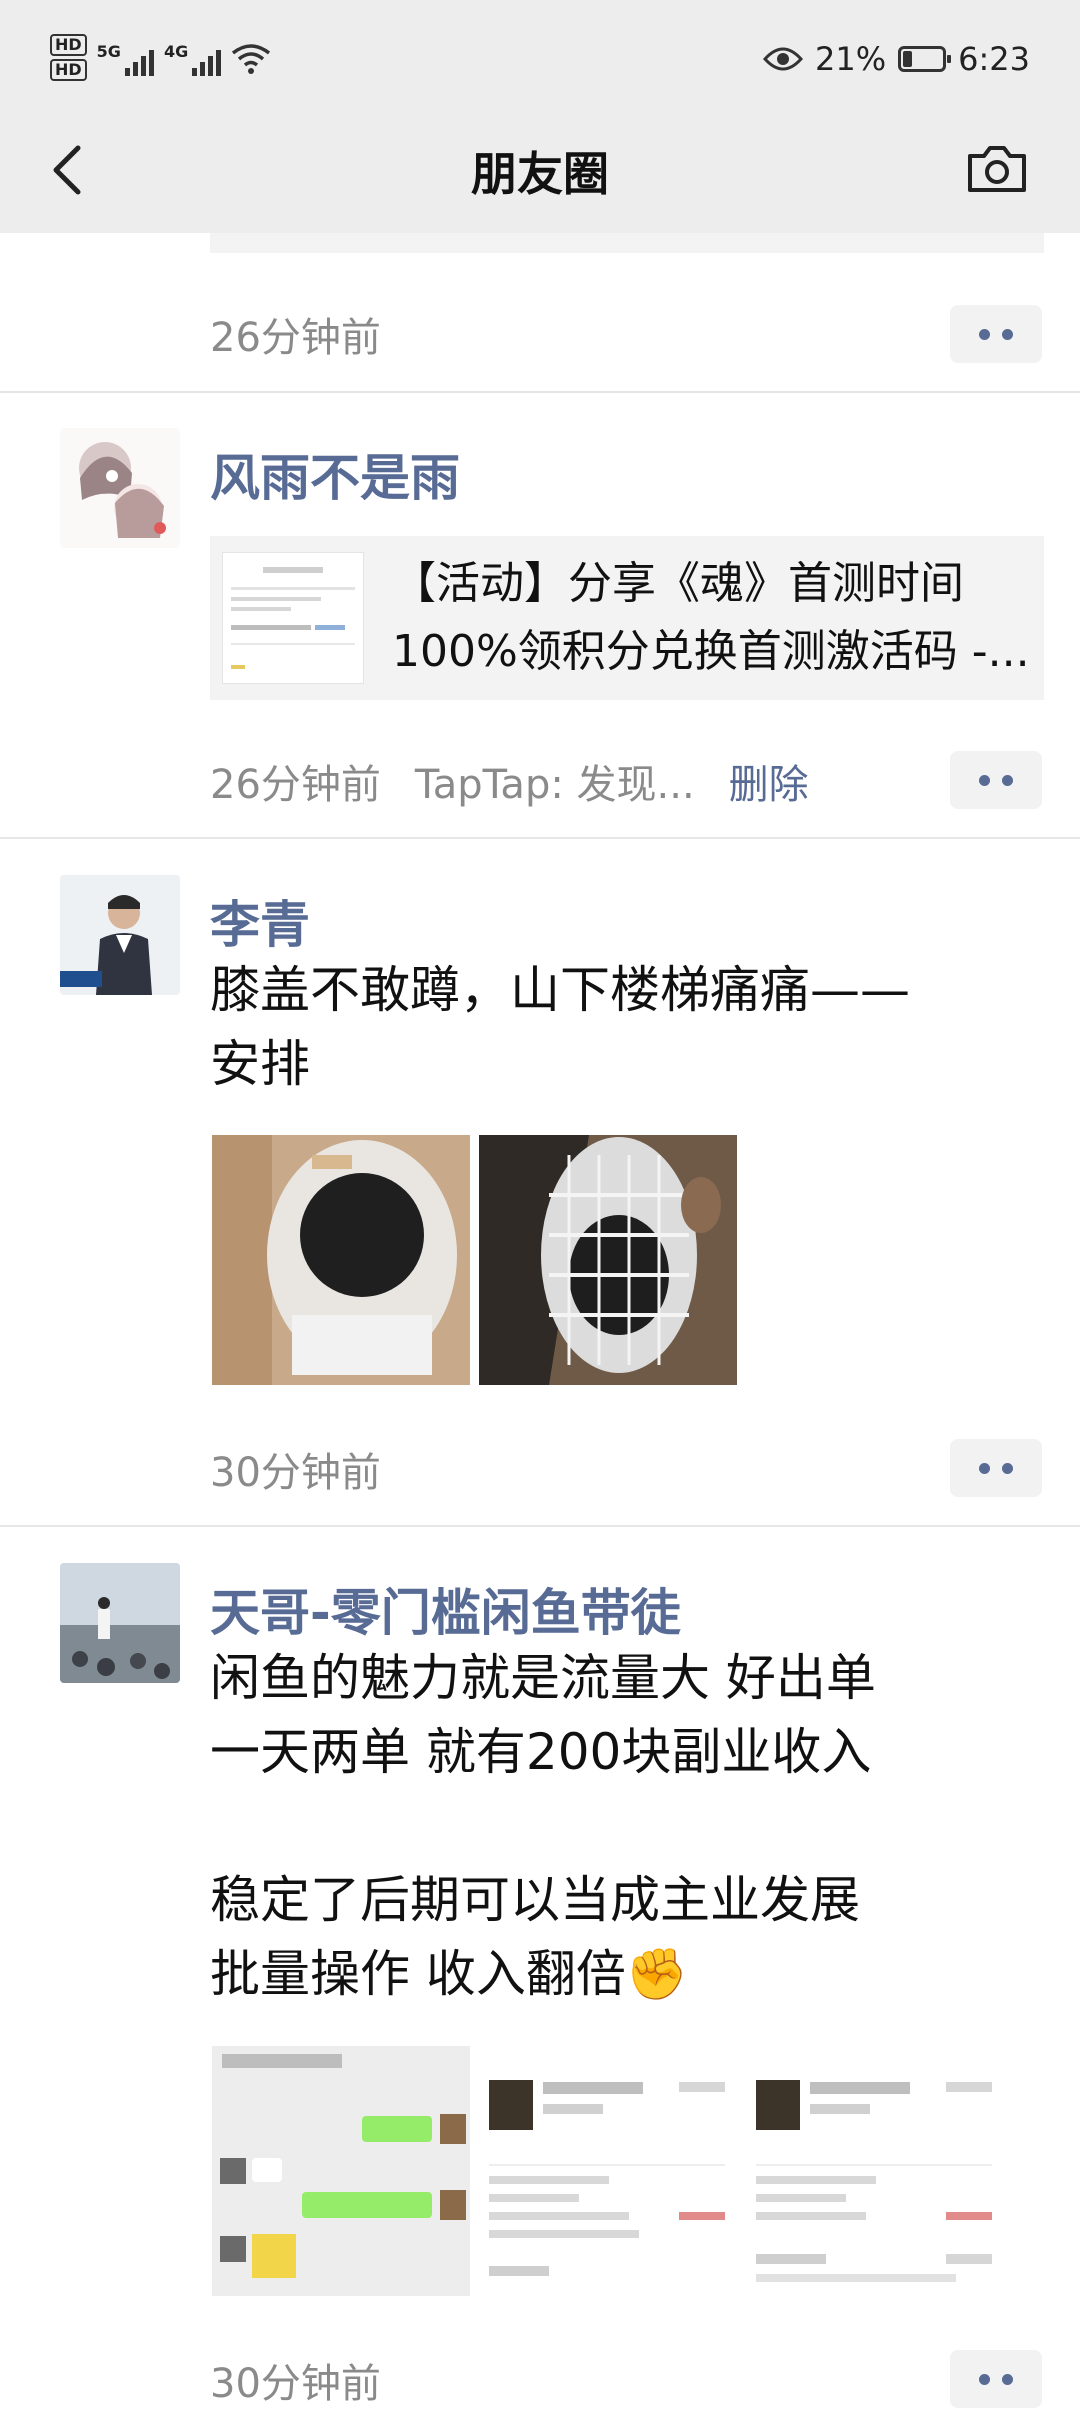  I want to click on post-meta: 26分钟前, so click(295, 334).